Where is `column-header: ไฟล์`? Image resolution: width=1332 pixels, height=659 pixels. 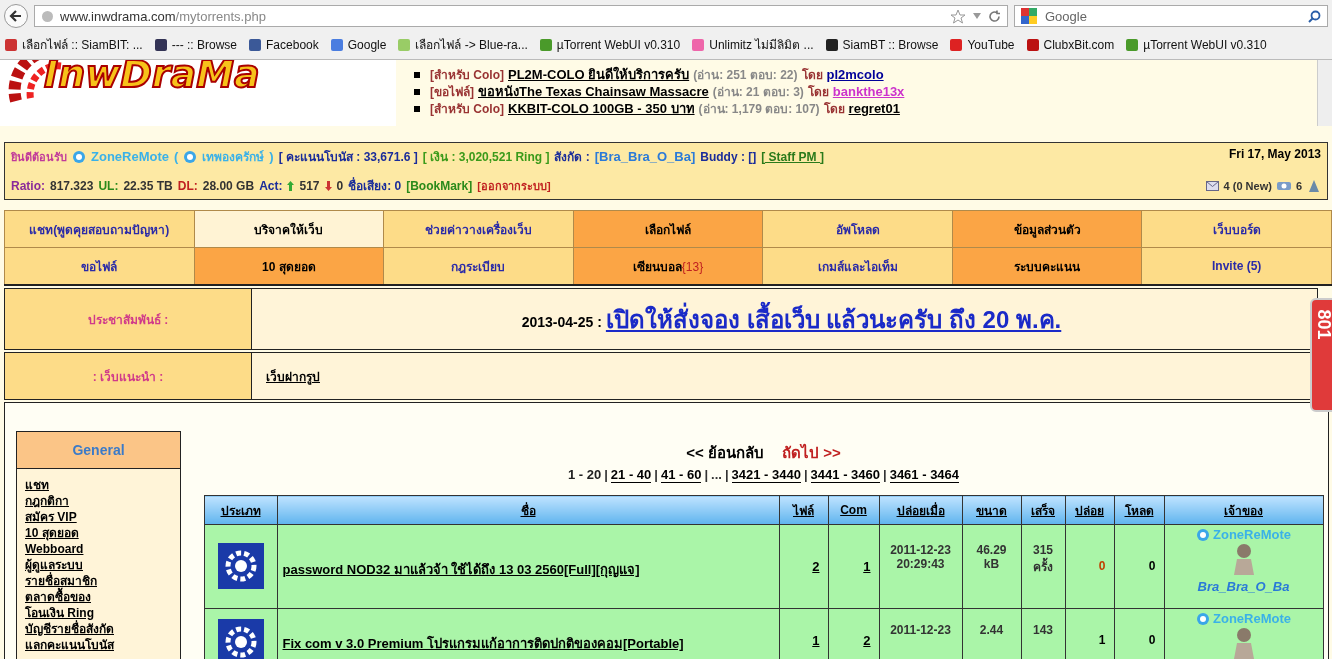
column-header: ไฟล์ is located at coordinates (803, 510).